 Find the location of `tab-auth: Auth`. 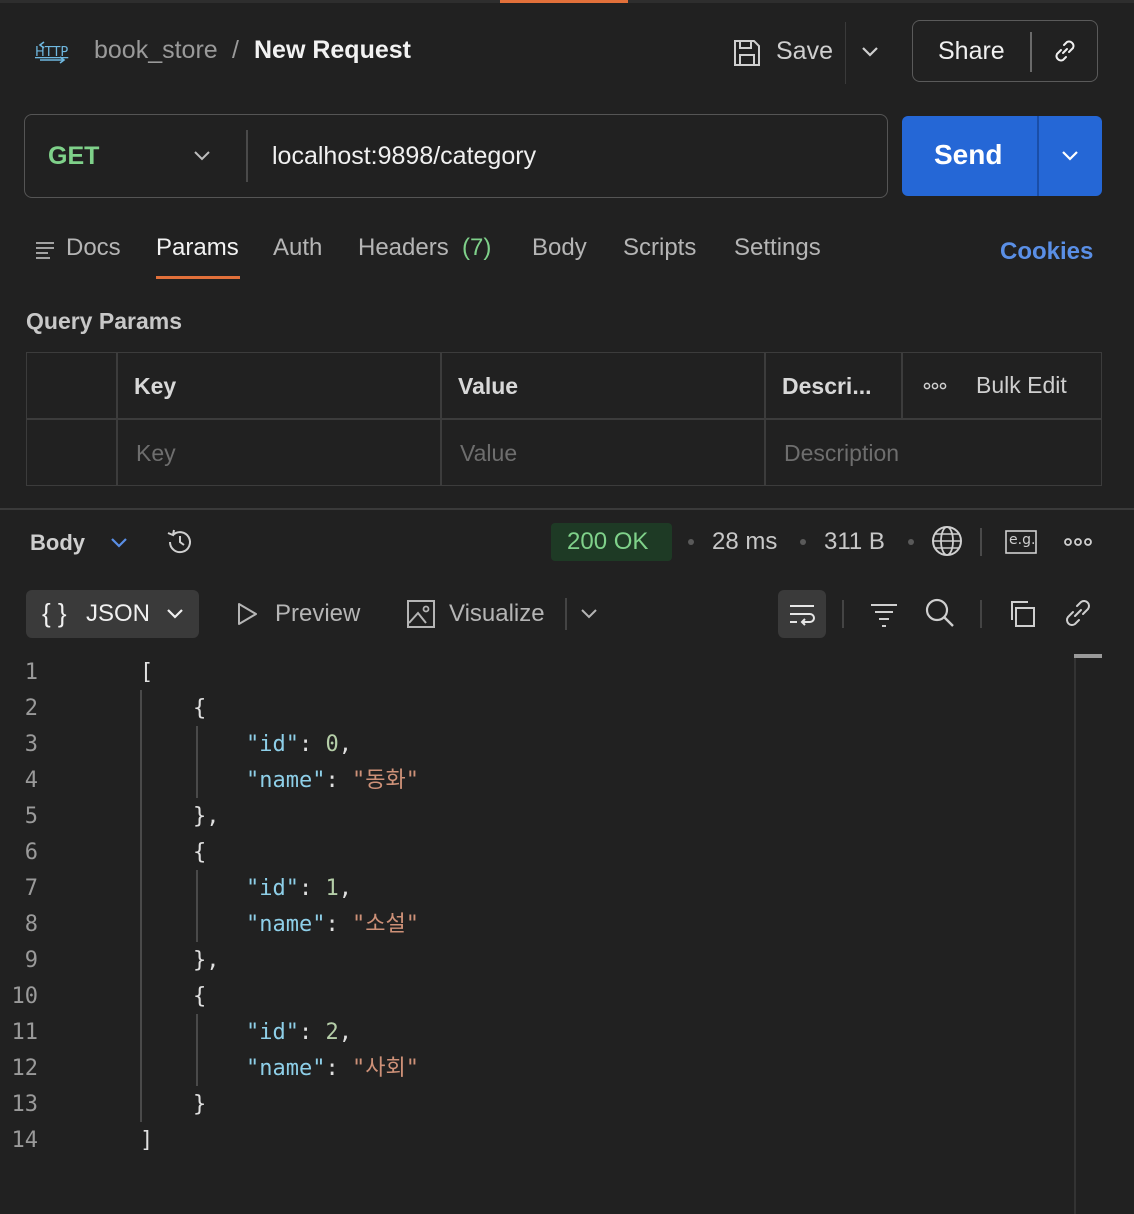

tab-auth: Auth is located at coordinates (297, 248).